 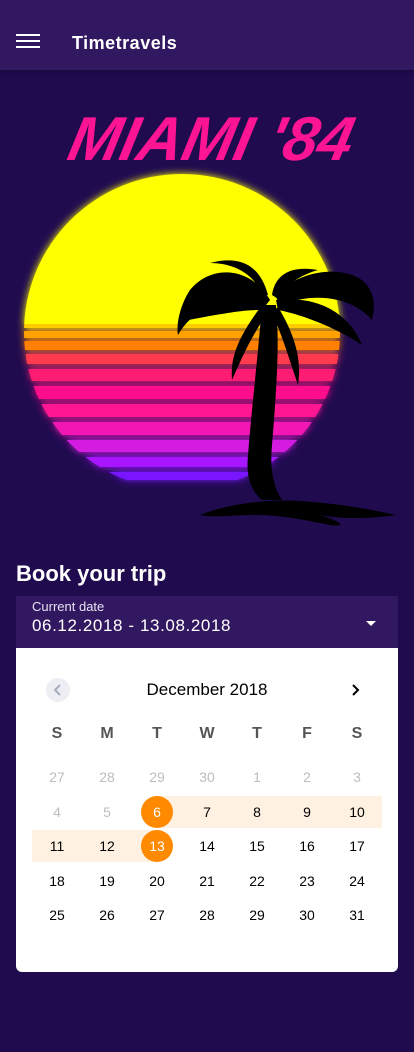 I want to click on calendar-week: 4 5 6 7 8 9 10, so click(x=207, y=813).